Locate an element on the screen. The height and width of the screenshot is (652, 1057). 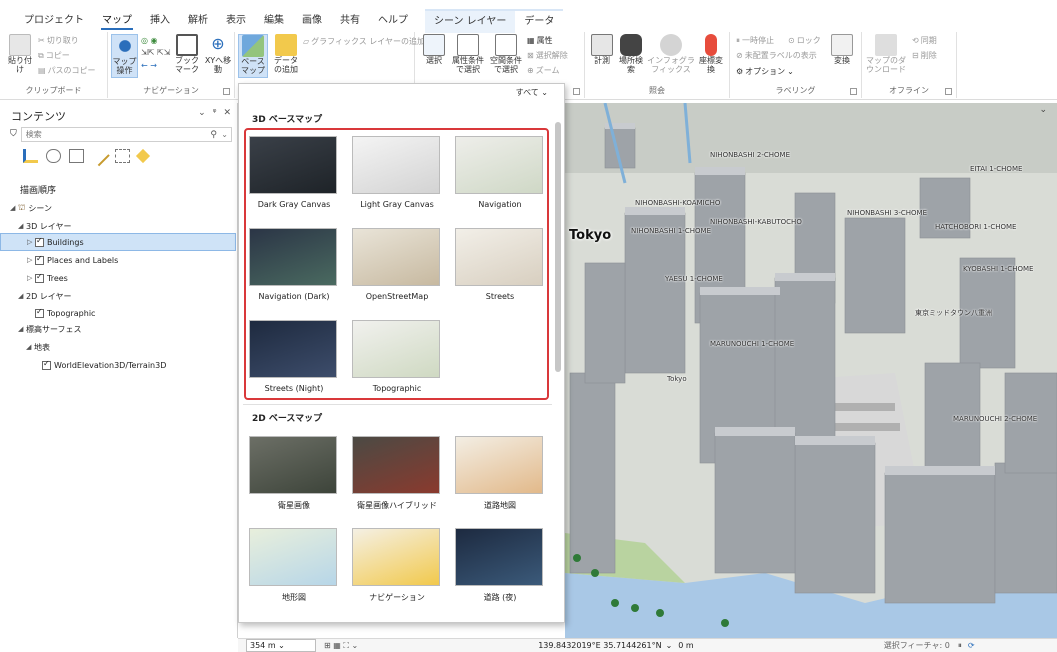
view-tools-icon: ⊞ ▦ ⛶ ⌄ is located at coordinates (341, 646).